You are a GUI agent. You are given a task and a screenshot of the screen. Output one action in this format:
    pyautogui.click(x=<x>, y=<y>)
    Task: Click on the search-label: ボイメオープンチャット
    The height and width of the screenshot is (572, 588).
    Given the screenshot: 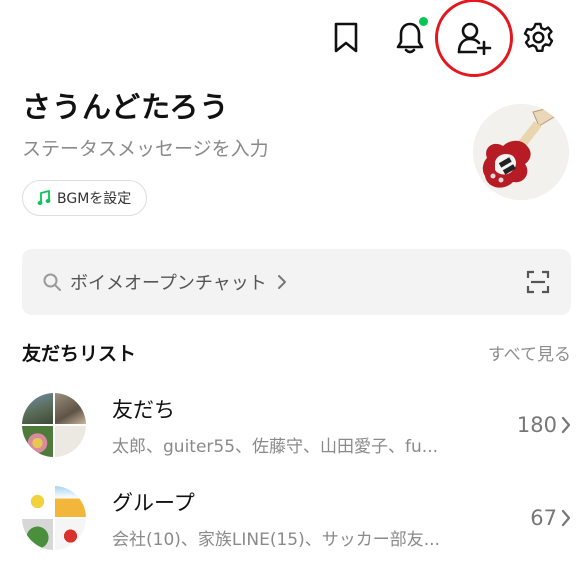 What is the action you would take?
    pyautogui.click(x=168, y=283)
    